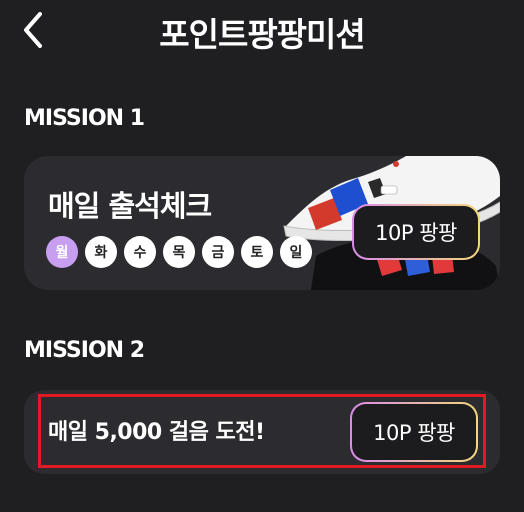 The image size is (524, 512). I want to click on day-tue: 화, so click(101, 252).